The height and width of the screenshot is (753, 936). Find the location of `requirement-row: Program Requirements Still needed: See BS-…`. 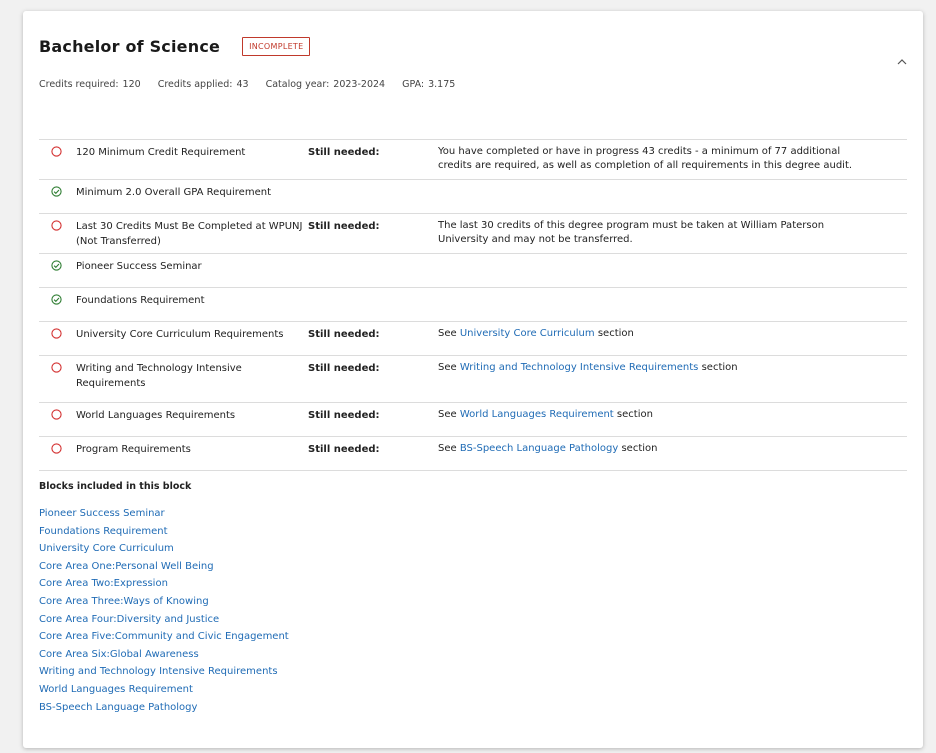

requirement-row: Program Requirements Still needed: See BS-… is located at coordinates (473, 453).